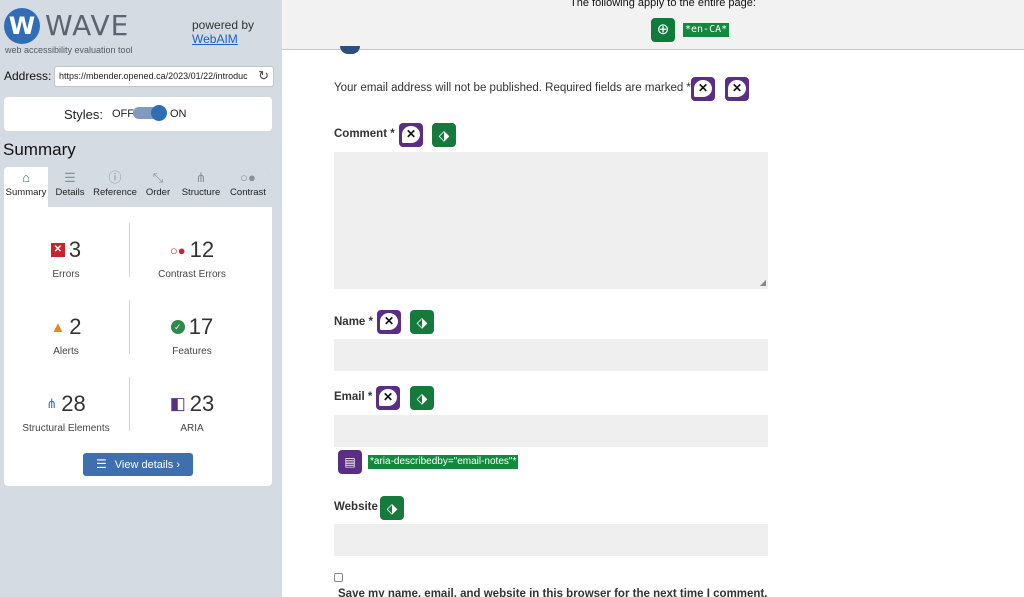 The height and width of the screenshot is (597, 1024). I want to click on stat-count: 23, so click(202, 403).